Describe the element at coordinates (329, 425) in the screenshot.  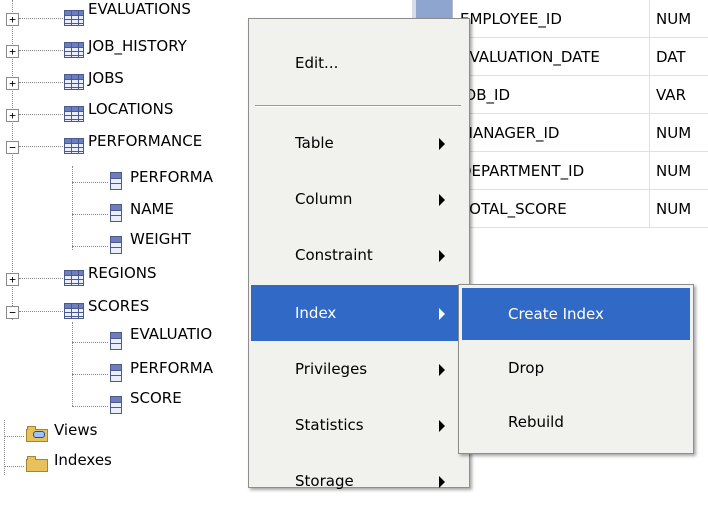
I see `menu-item-label: Statistics` at that location.